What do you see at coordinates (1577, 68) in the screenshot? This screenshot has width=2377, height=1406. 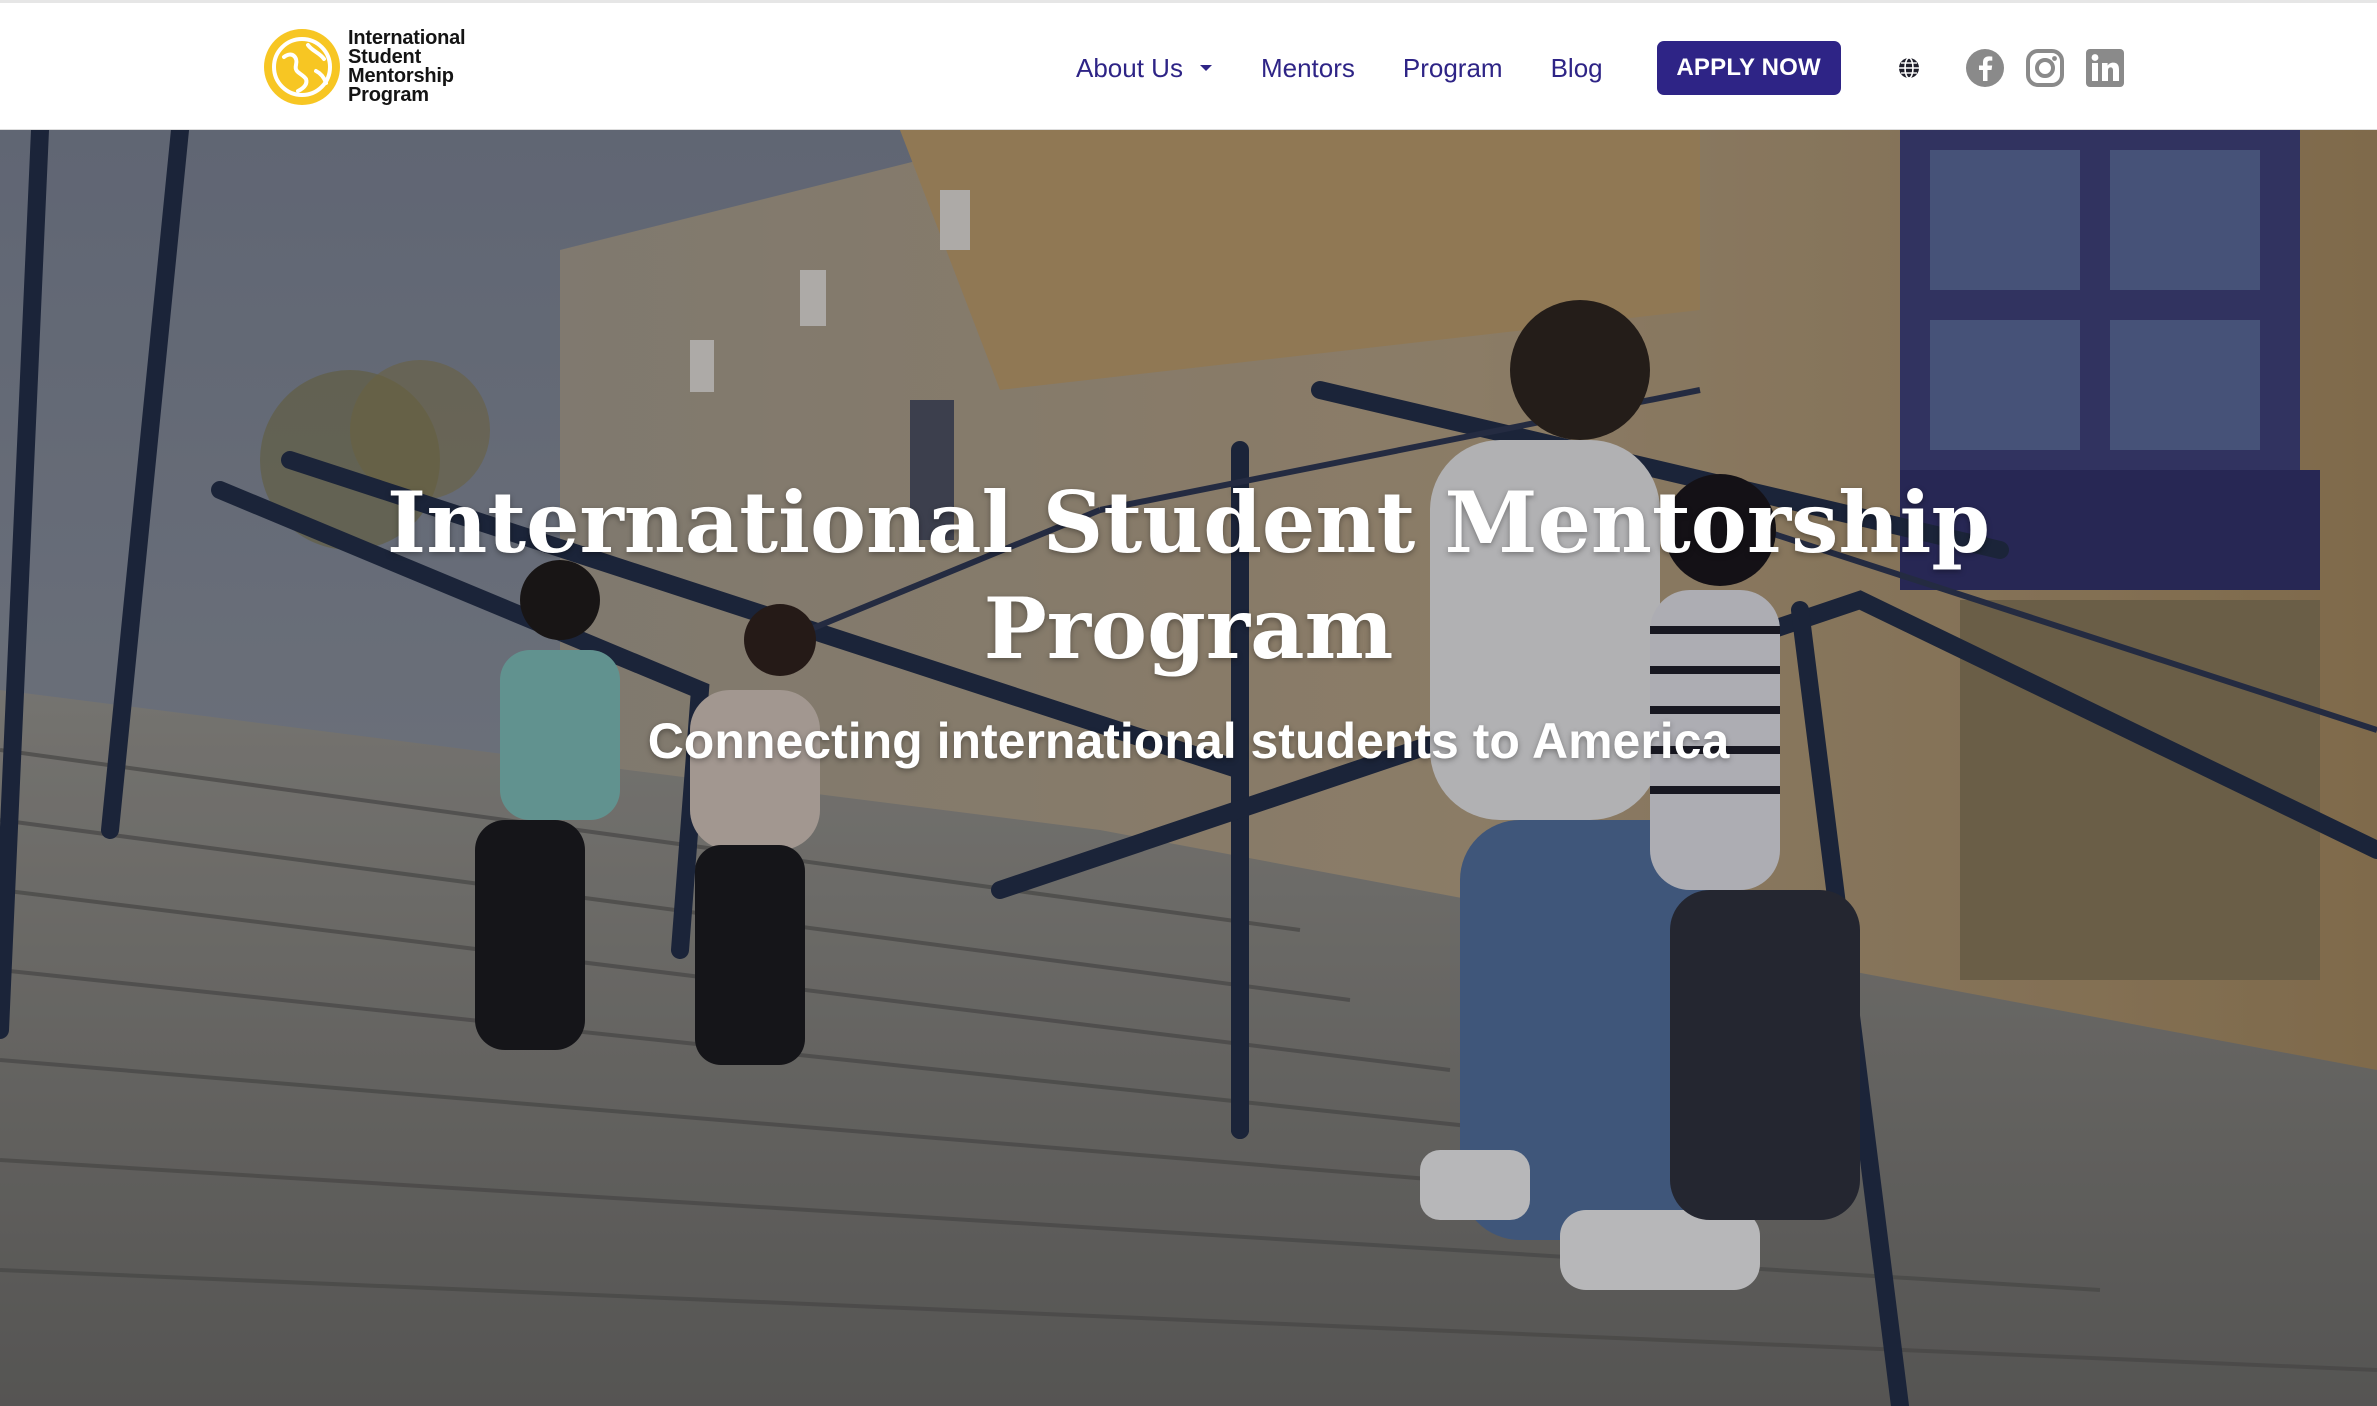 I see `nav-blog: Blog` at bounding box center [1577, 68].